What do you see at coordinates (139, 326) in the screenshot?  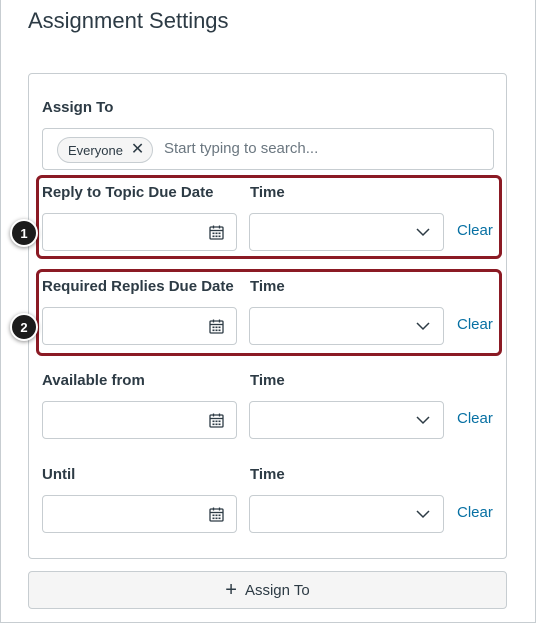 I see `required-replies-due-date-input` at bounding box center [139, 326].